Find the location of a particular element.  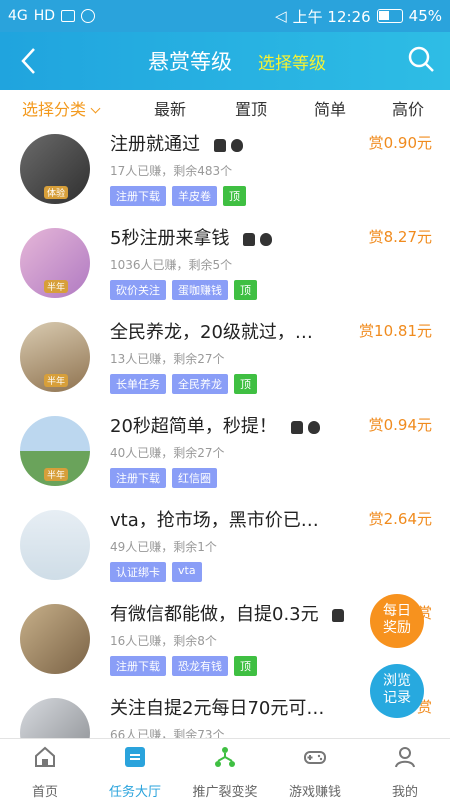

time-text: 上午 12:26 is located at coordinates (331, 16).